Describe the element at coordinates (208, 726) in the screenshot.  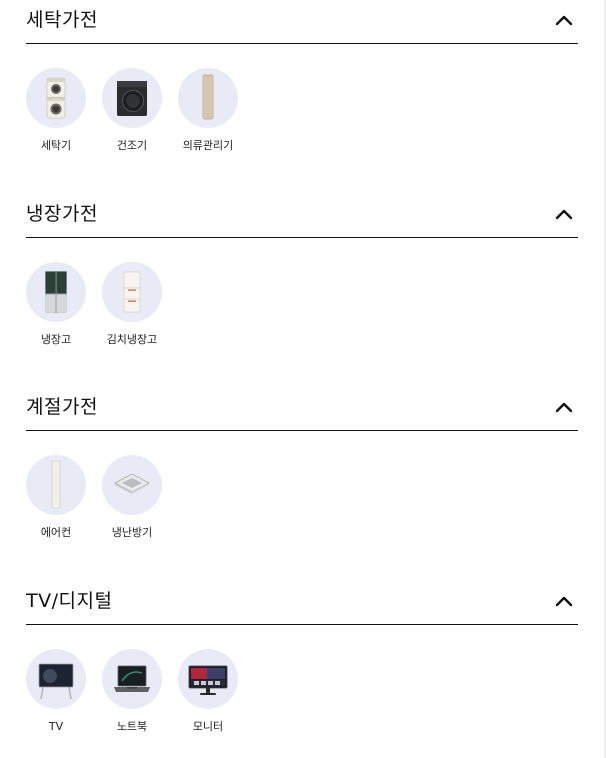
I see `item-label: 모니터` at that location.